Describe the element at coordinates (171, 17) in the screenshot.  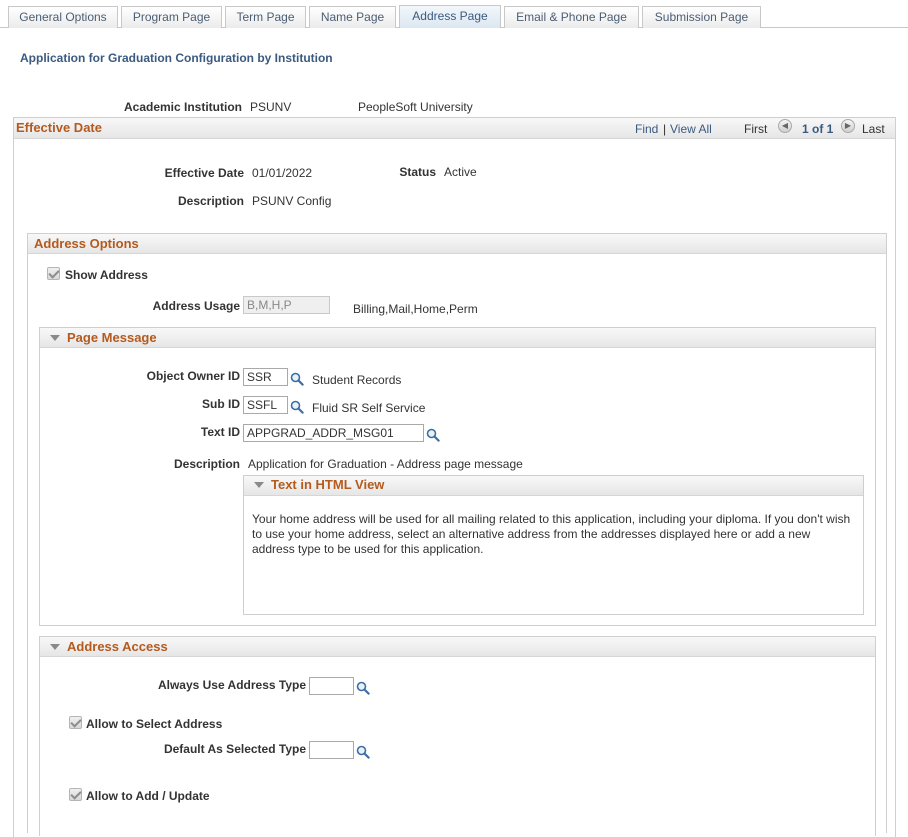
I see `tab-program-page: Program Page` at that location.